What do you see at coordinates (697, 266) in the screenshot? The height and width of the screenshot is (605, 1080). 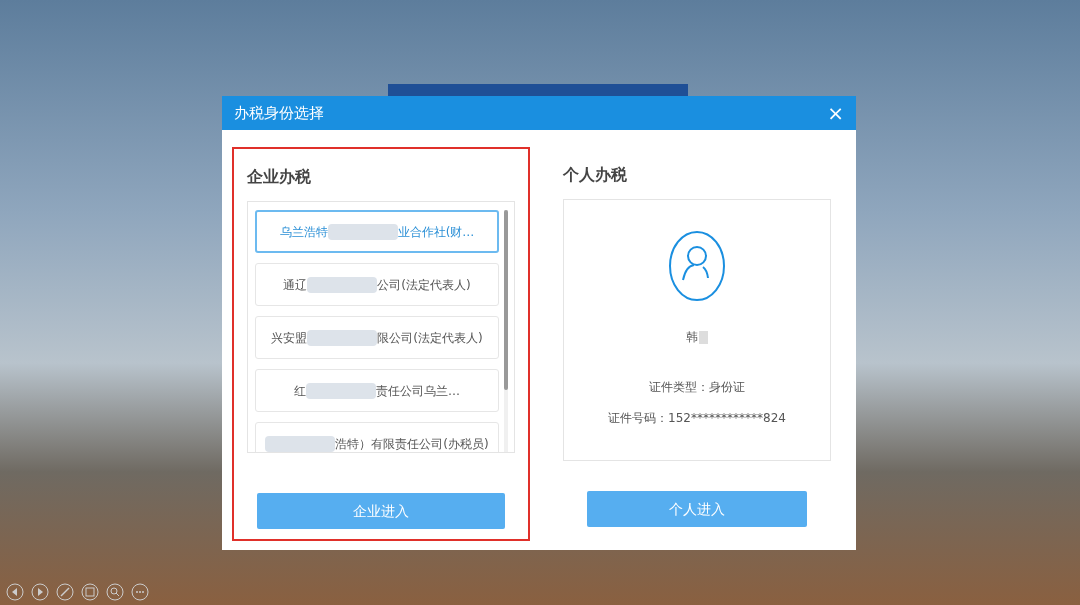 I see `user-icon` at bounding box center [697, 266].